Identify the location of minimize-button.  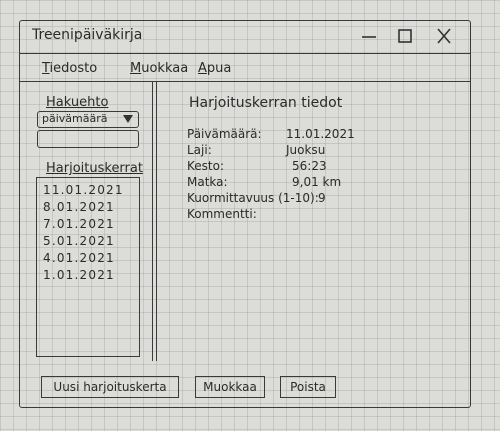
(369, 36).